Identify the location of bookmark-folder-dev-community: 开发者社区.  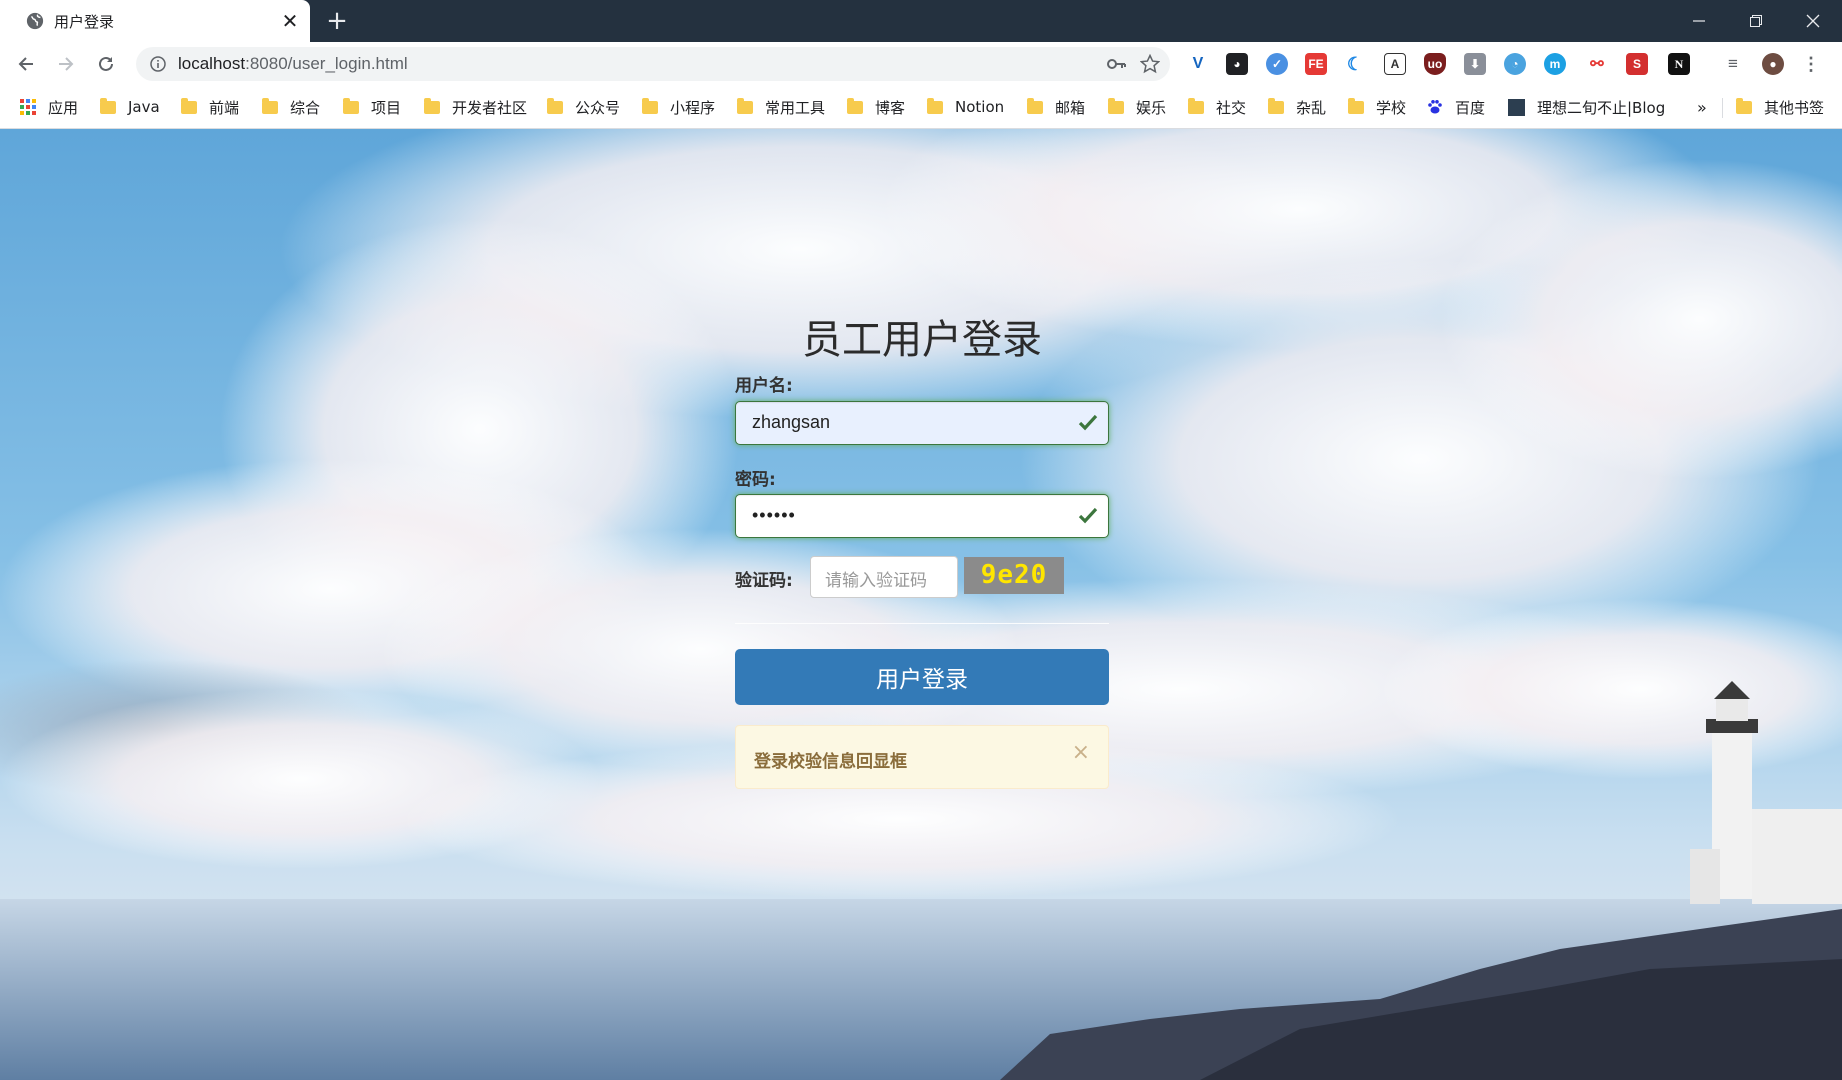
(475, 107).